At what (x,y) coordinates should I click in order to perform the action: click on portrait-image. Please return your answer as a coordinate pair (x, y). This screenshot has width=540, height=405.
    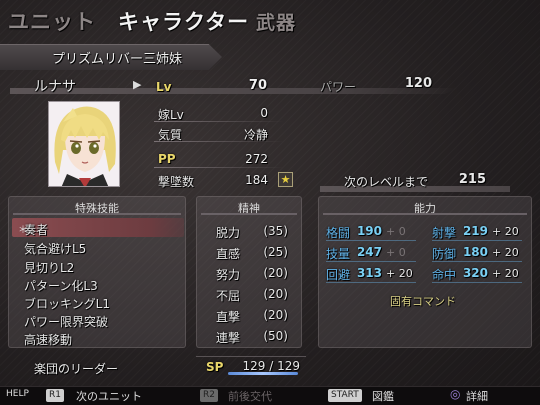
    Looking at the image, I should click on (84, 144).